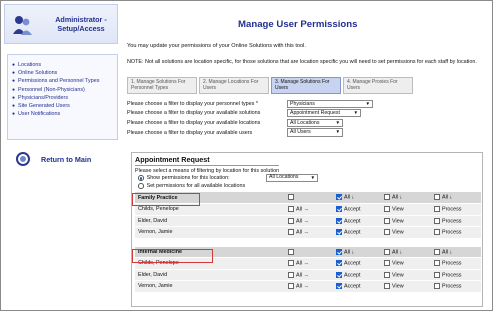 The image size is (493, 311). I want to click on return-to-main-link: Return to Main, so click(53, 159).